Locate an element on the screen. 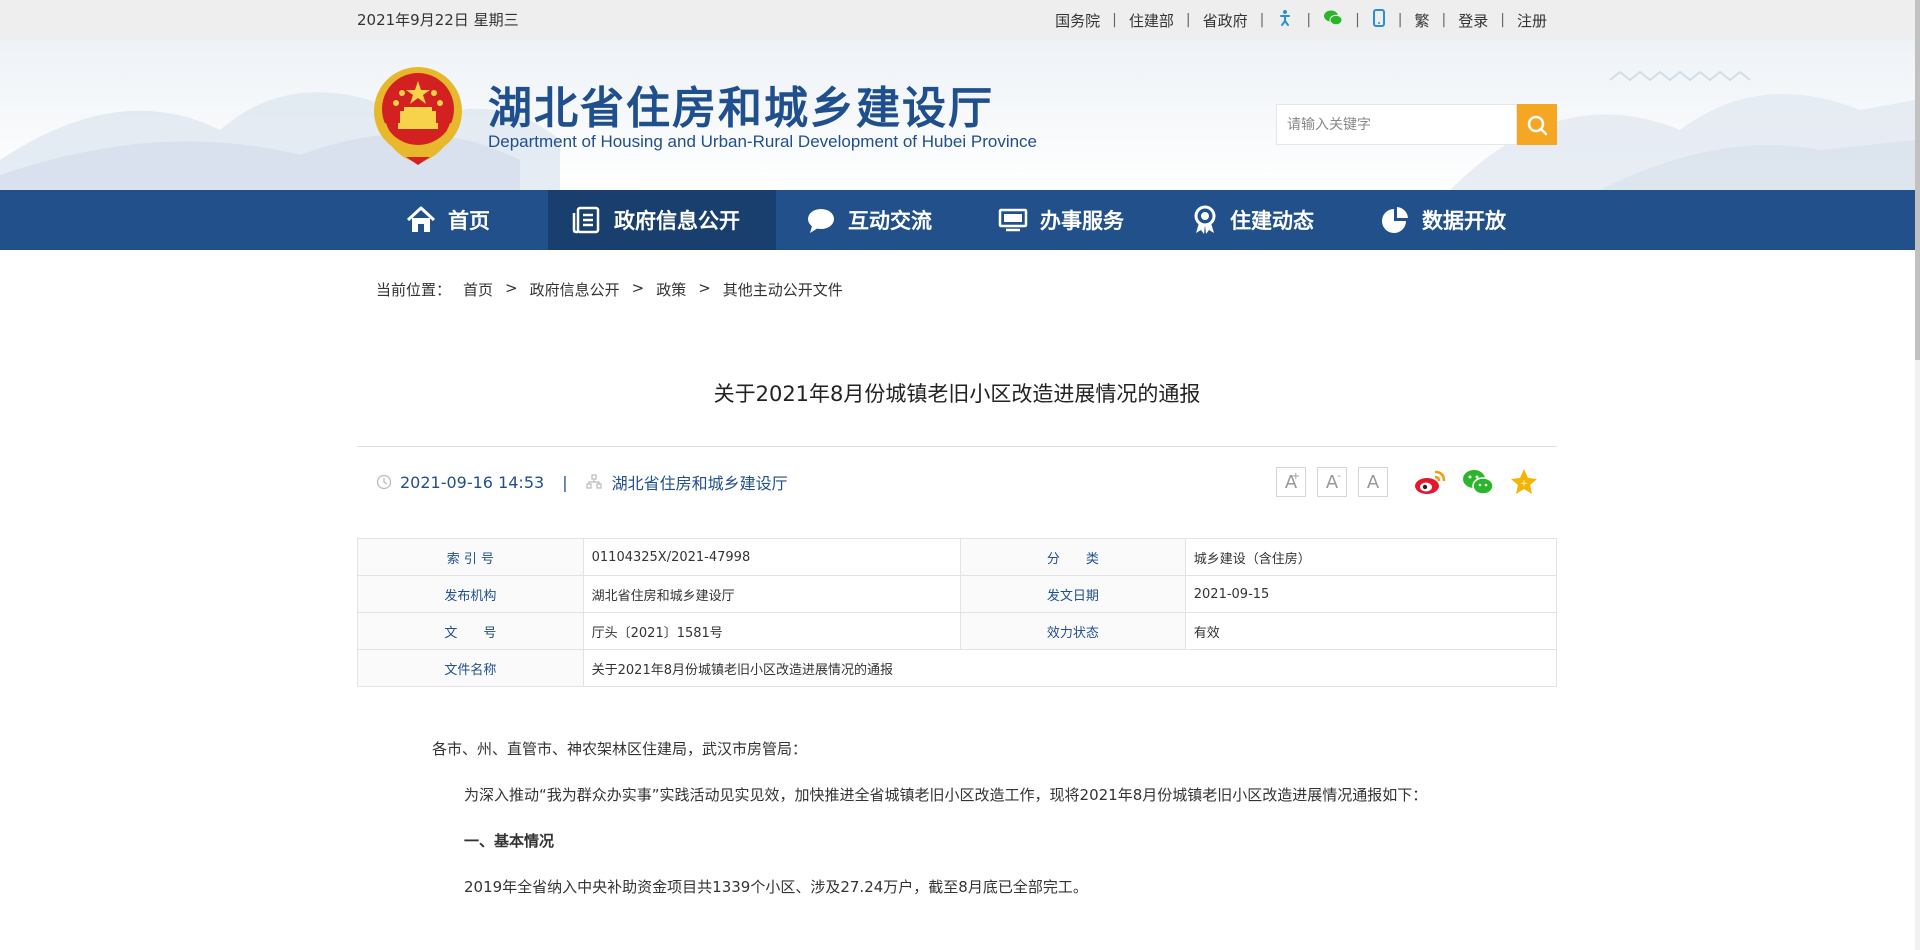 This screenshot has width=1920, height=950. accessibility-icon is located at coordinates (1285, 20).